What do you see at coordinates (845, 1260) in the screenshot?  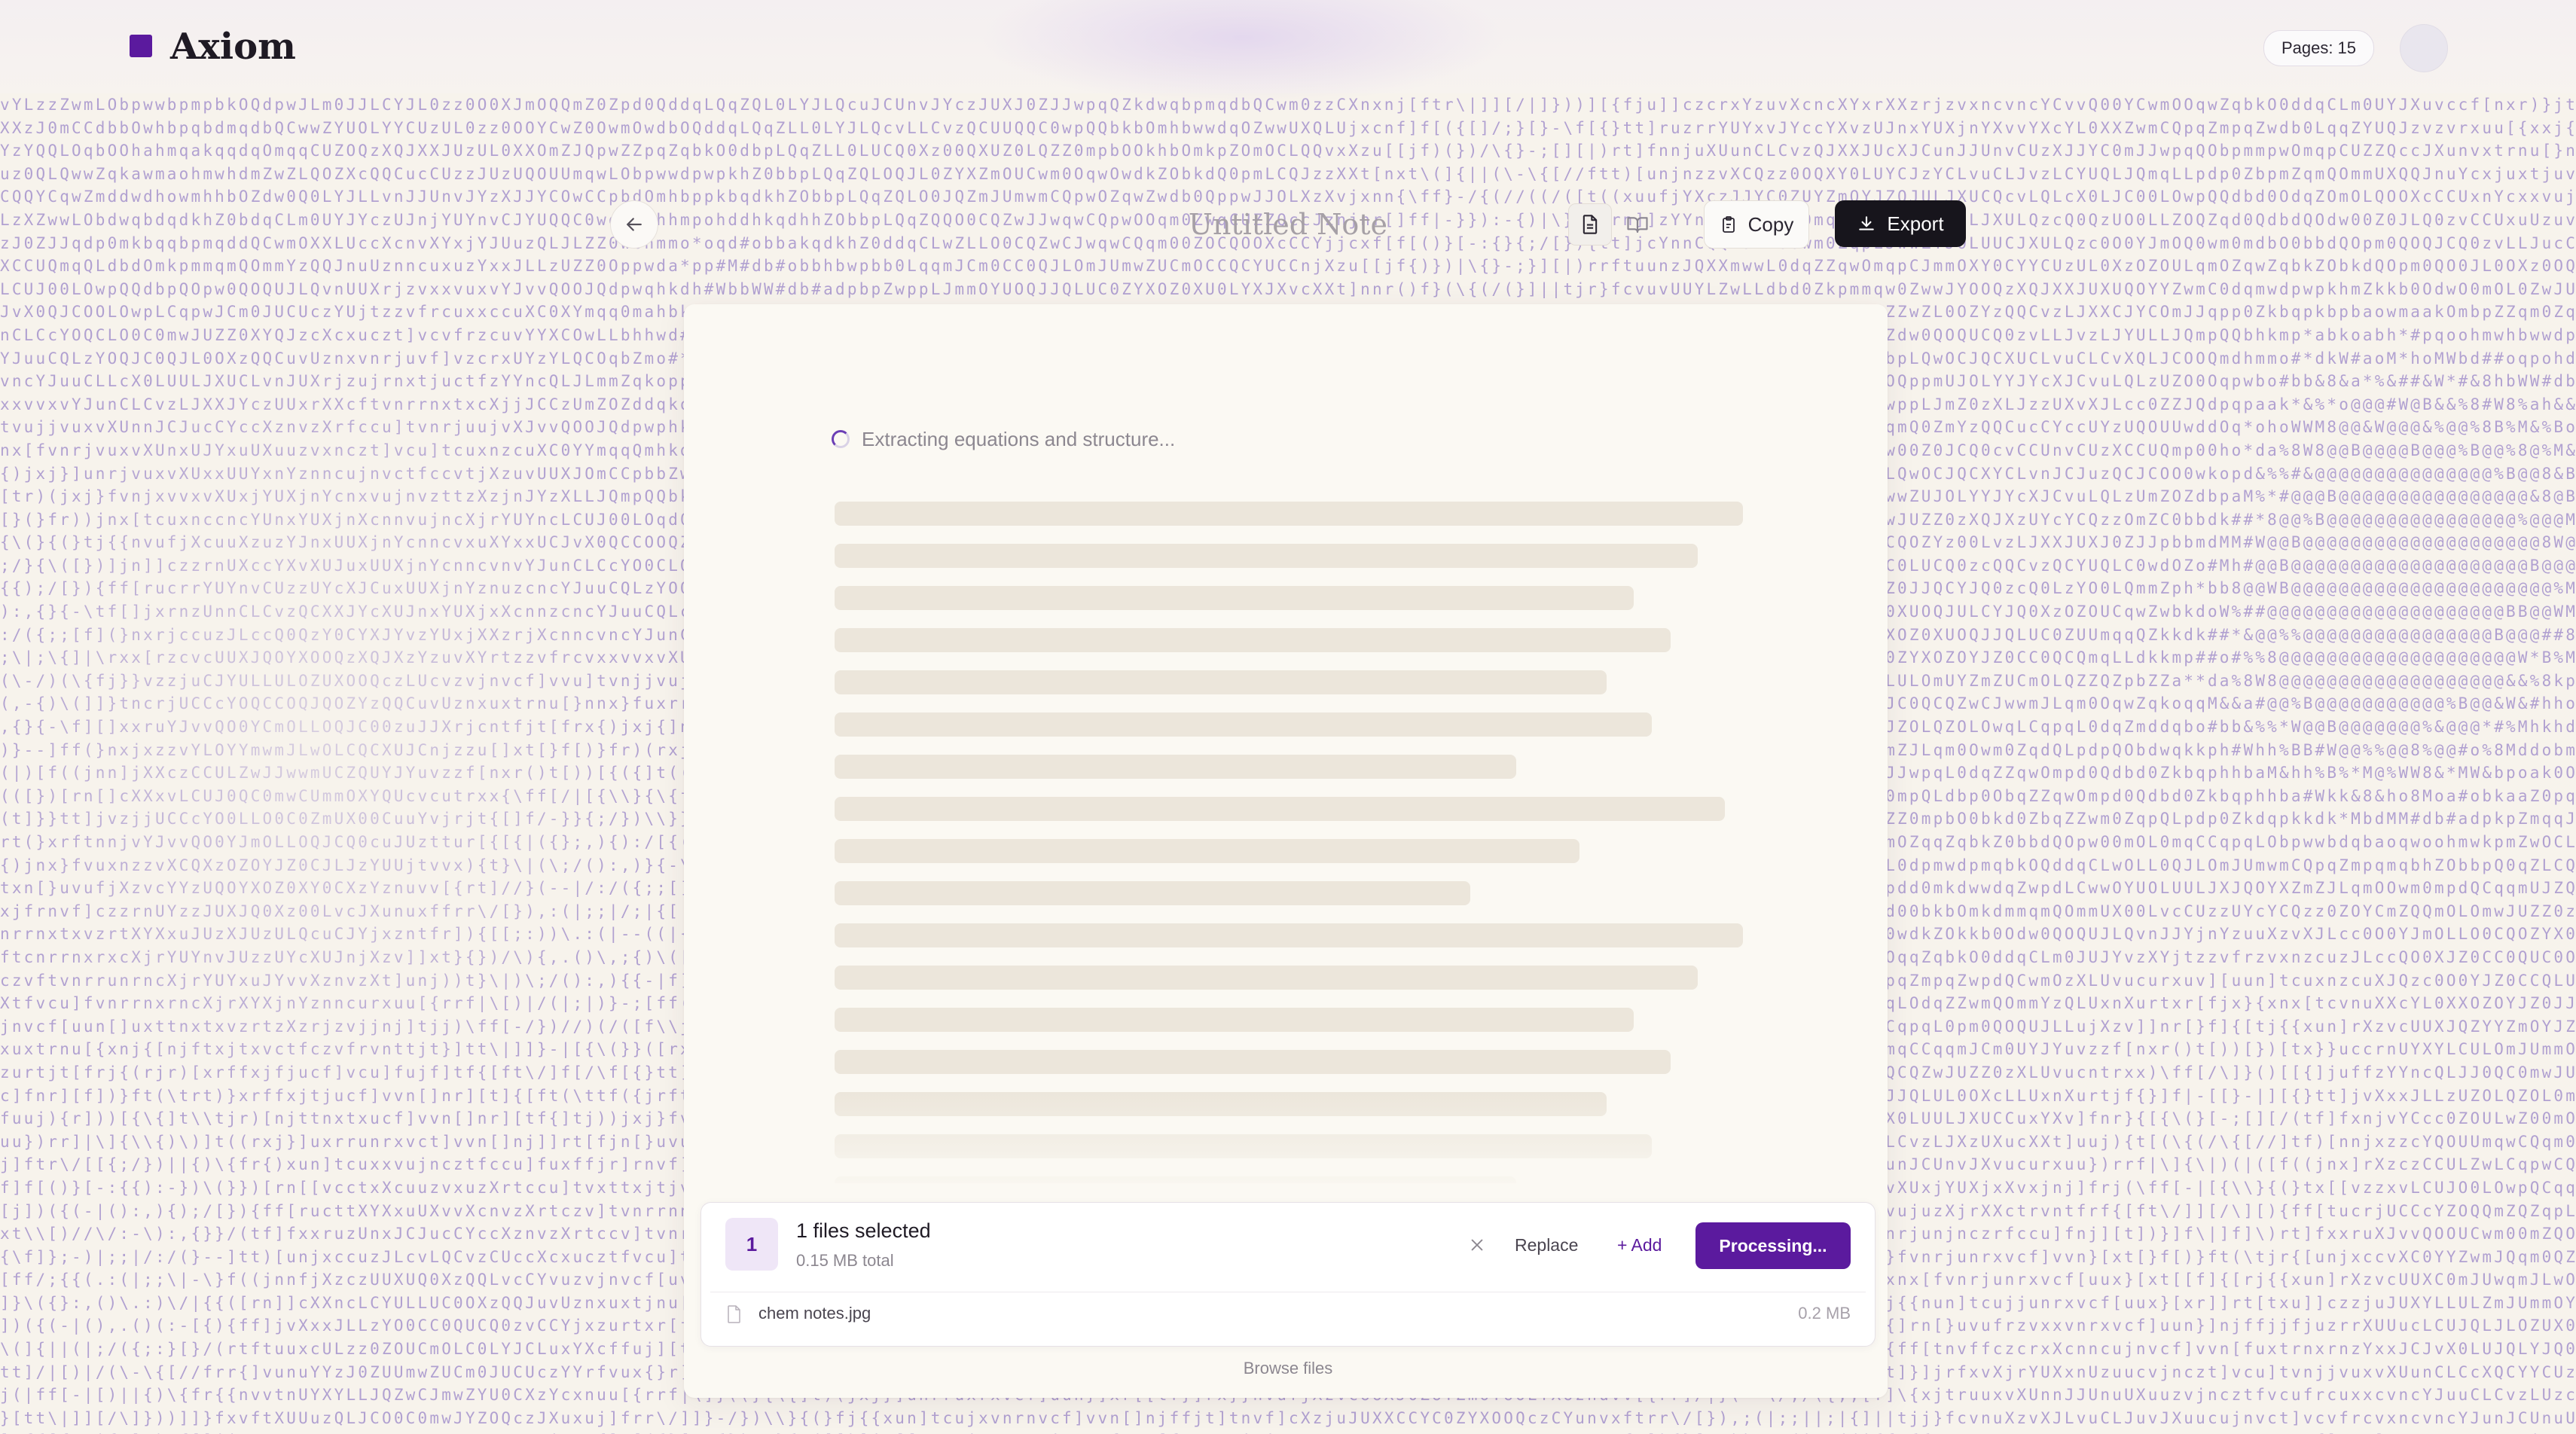 I see `files-total-size: 0.15 MB total` at bounding box center [845, 1260].